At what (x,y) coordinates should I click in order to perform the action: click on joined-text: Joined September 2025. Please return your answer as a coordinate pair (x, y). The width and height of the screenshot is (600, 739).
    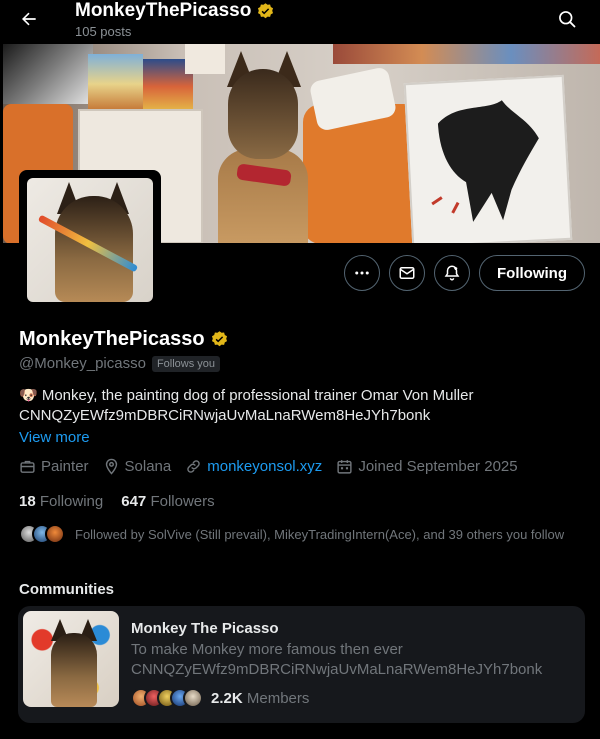
    Looking at the image, I should click on (438, 466).